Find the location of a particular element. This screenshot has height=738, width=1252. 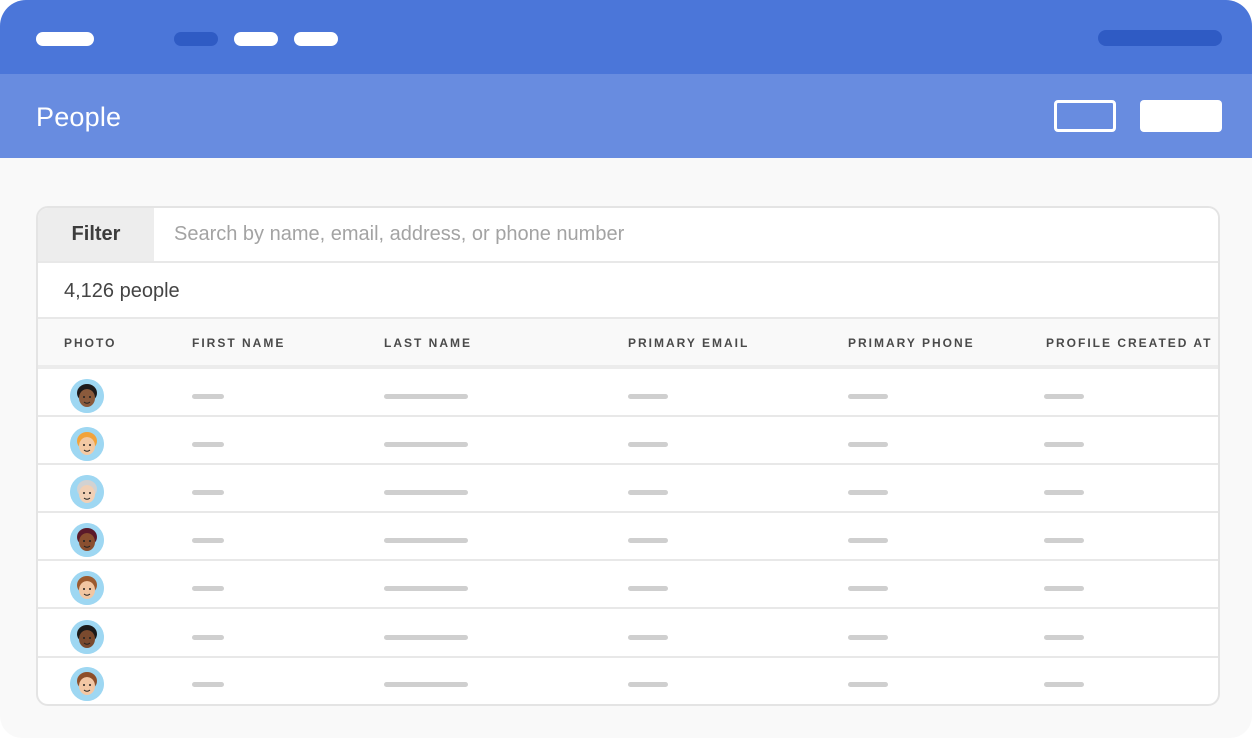

search-input is located at coordinates (686, 234).